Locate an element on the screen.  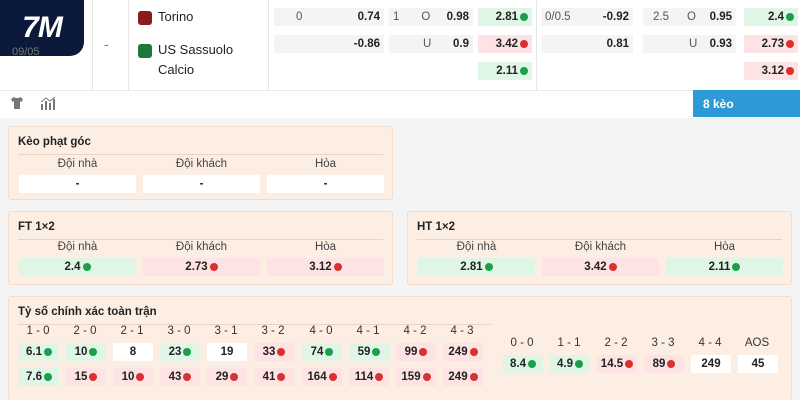
ht-handicap-away-odds: 0.81 is located at coordinates (587, 44).